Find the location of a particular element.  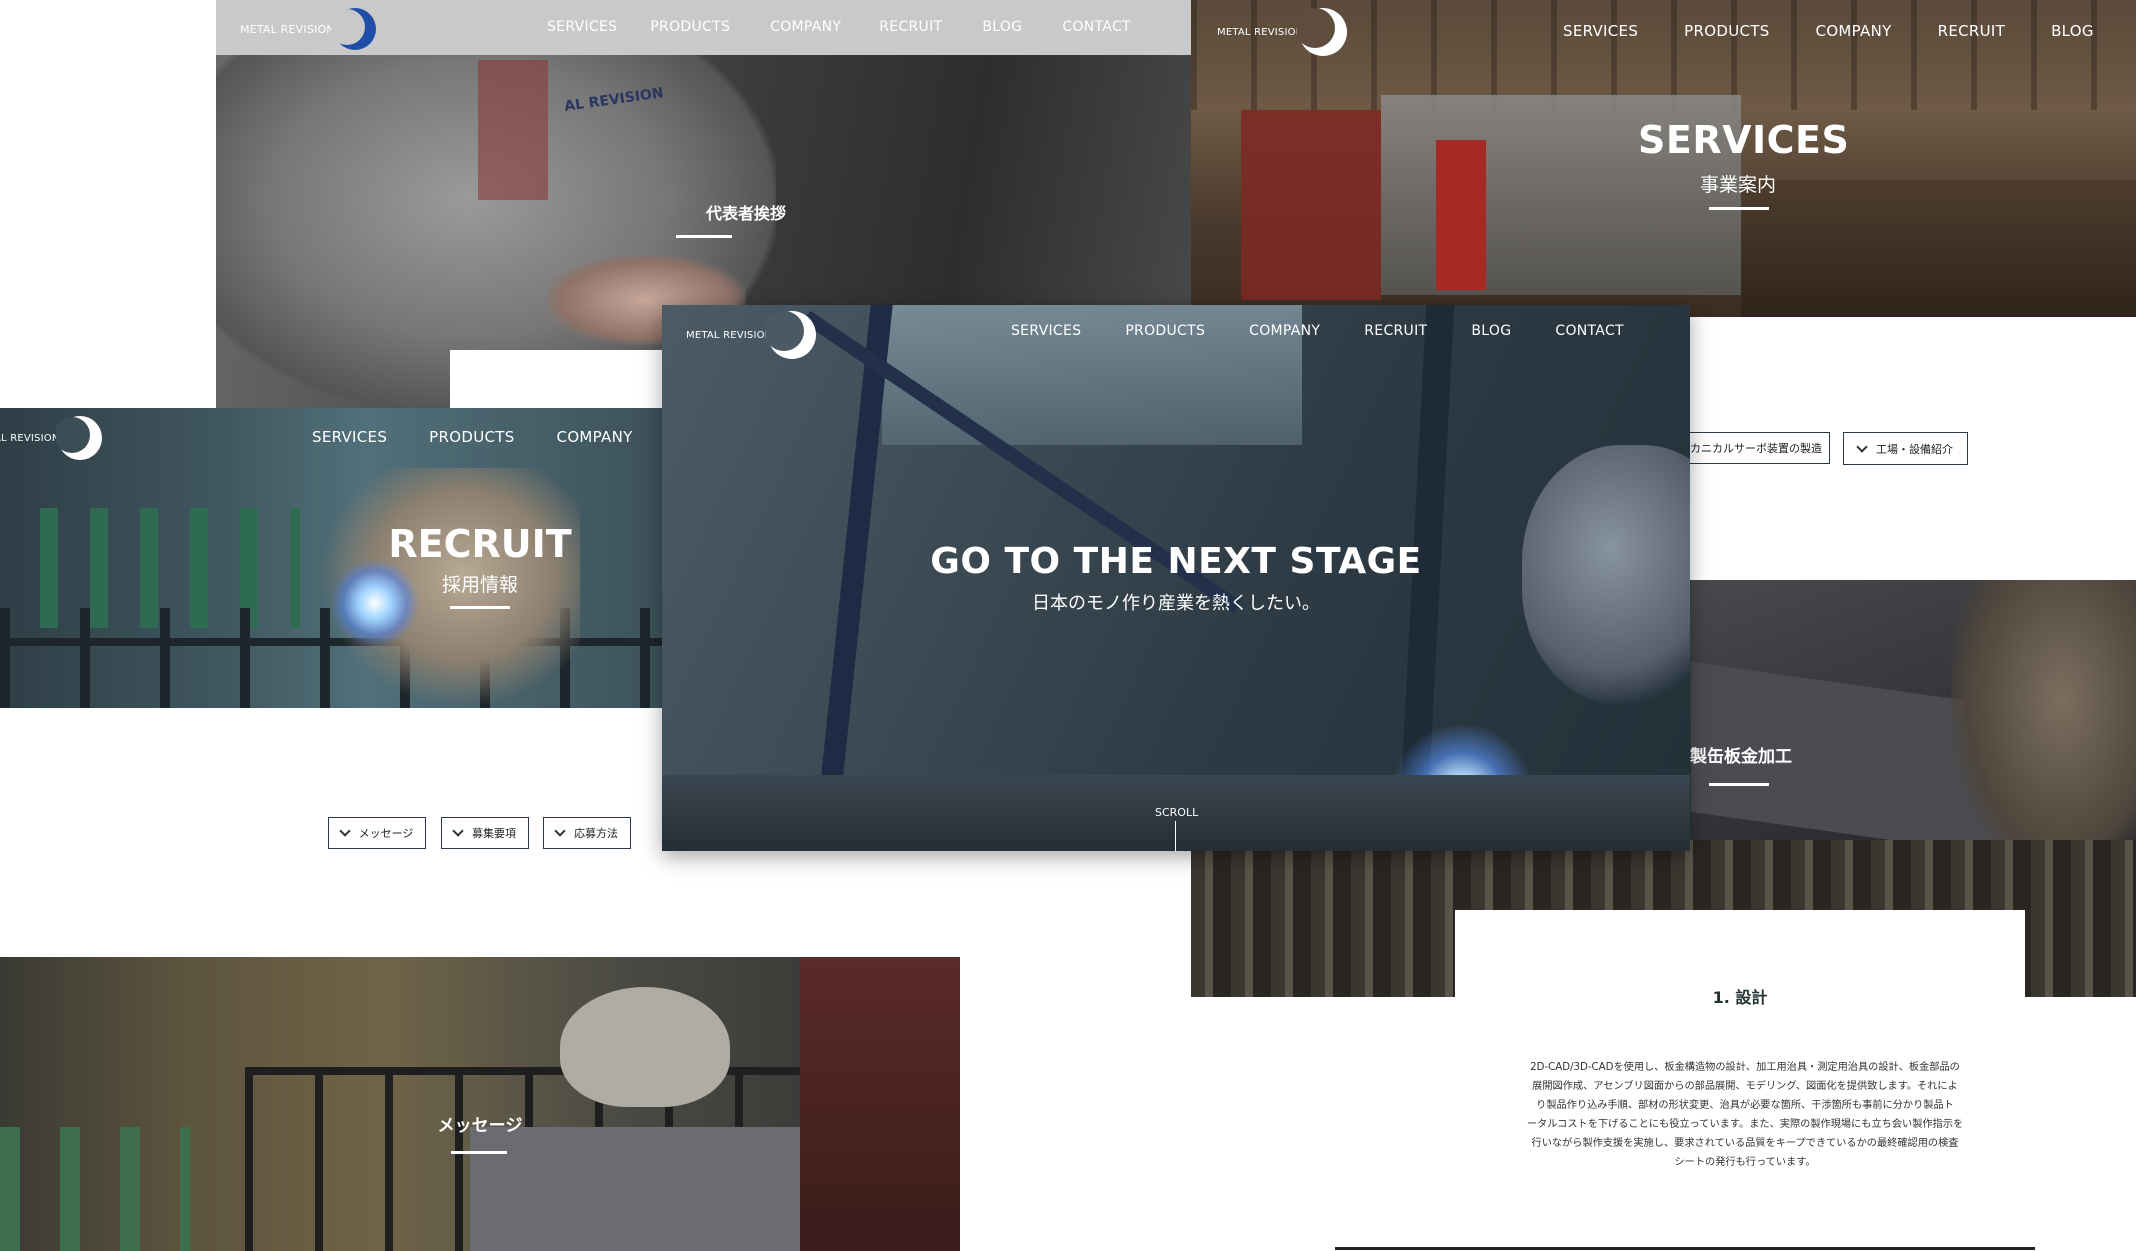

worker-cap-image is located at coordinates (645, 1047).